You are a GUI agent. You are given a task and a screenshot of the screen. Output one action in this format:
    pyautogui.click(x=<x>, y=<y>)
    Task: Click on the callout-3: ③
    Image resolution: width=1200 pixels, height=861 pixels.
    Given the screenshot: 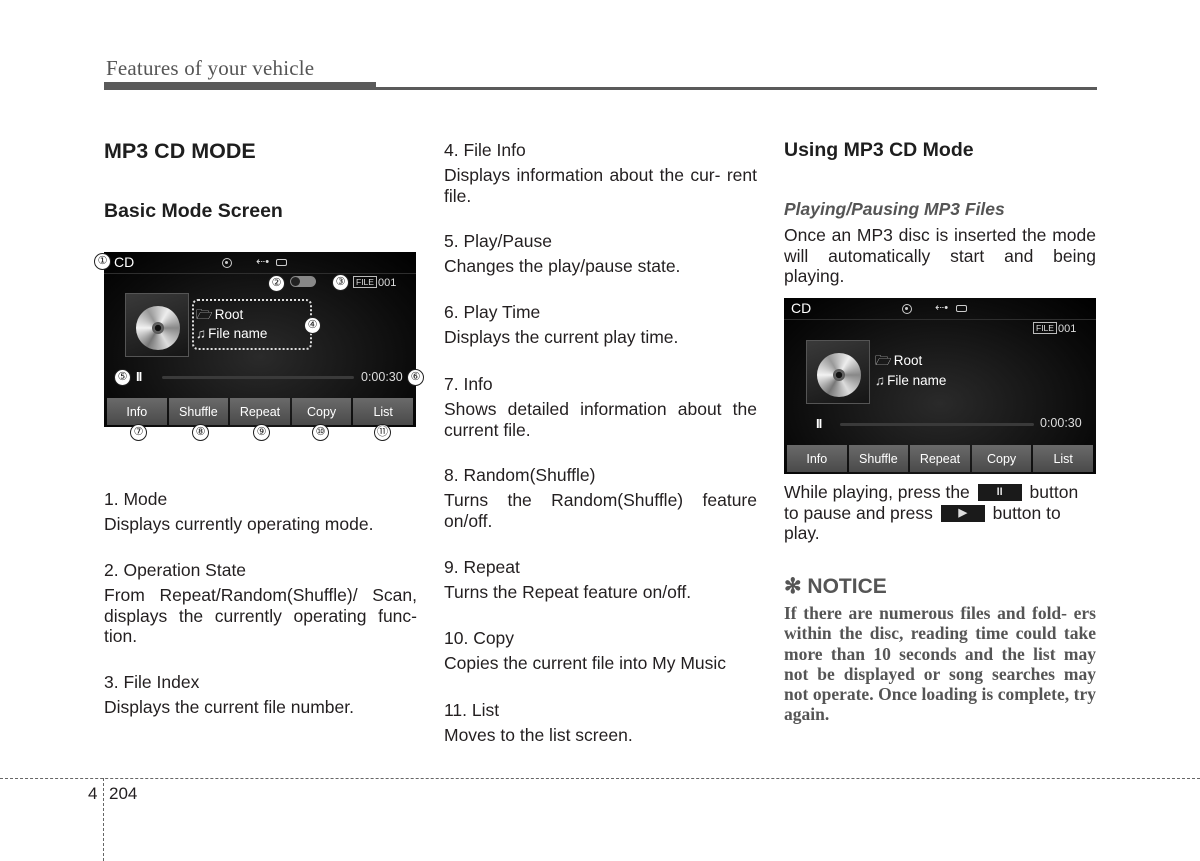 What is the action you would take?
    pyautogui.click(x=340, y=282)
    